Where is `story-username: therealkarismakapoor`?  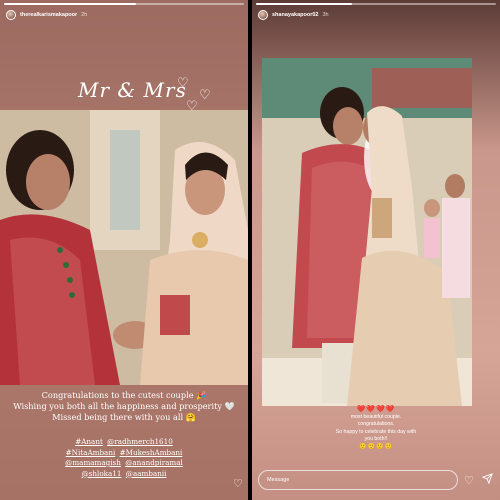
story-username: therealkarismakapoor is located at coordinates (48, 15).